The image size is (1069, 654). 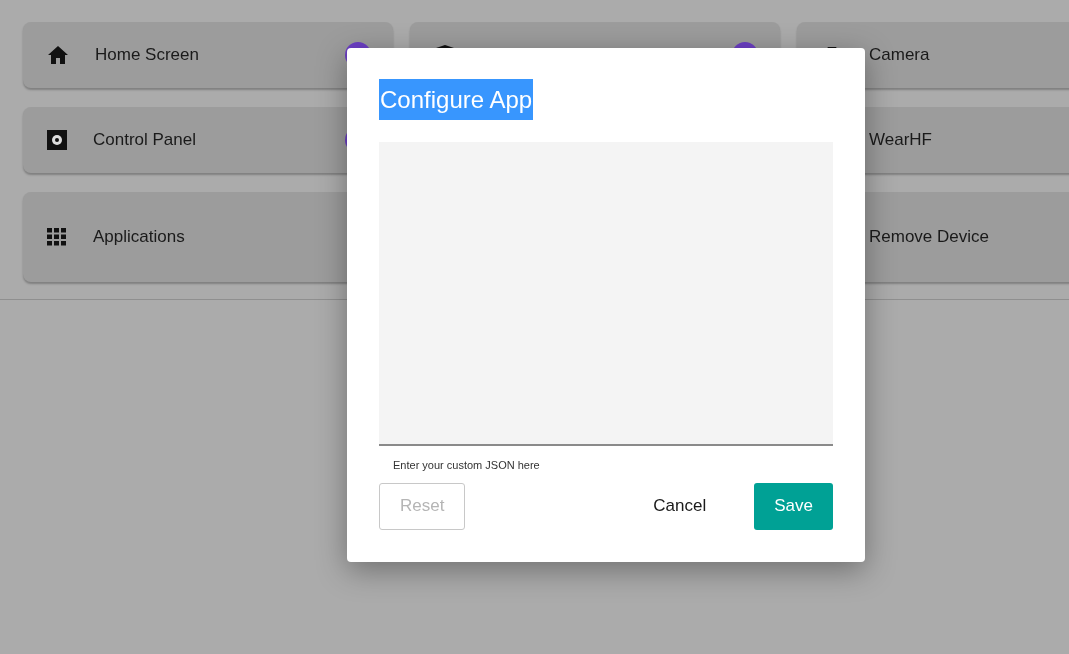 What do you see at coordinates (680, 506) in the screenshot?
I see `cancel-button: Cancel` at bounding box center [680, 506].